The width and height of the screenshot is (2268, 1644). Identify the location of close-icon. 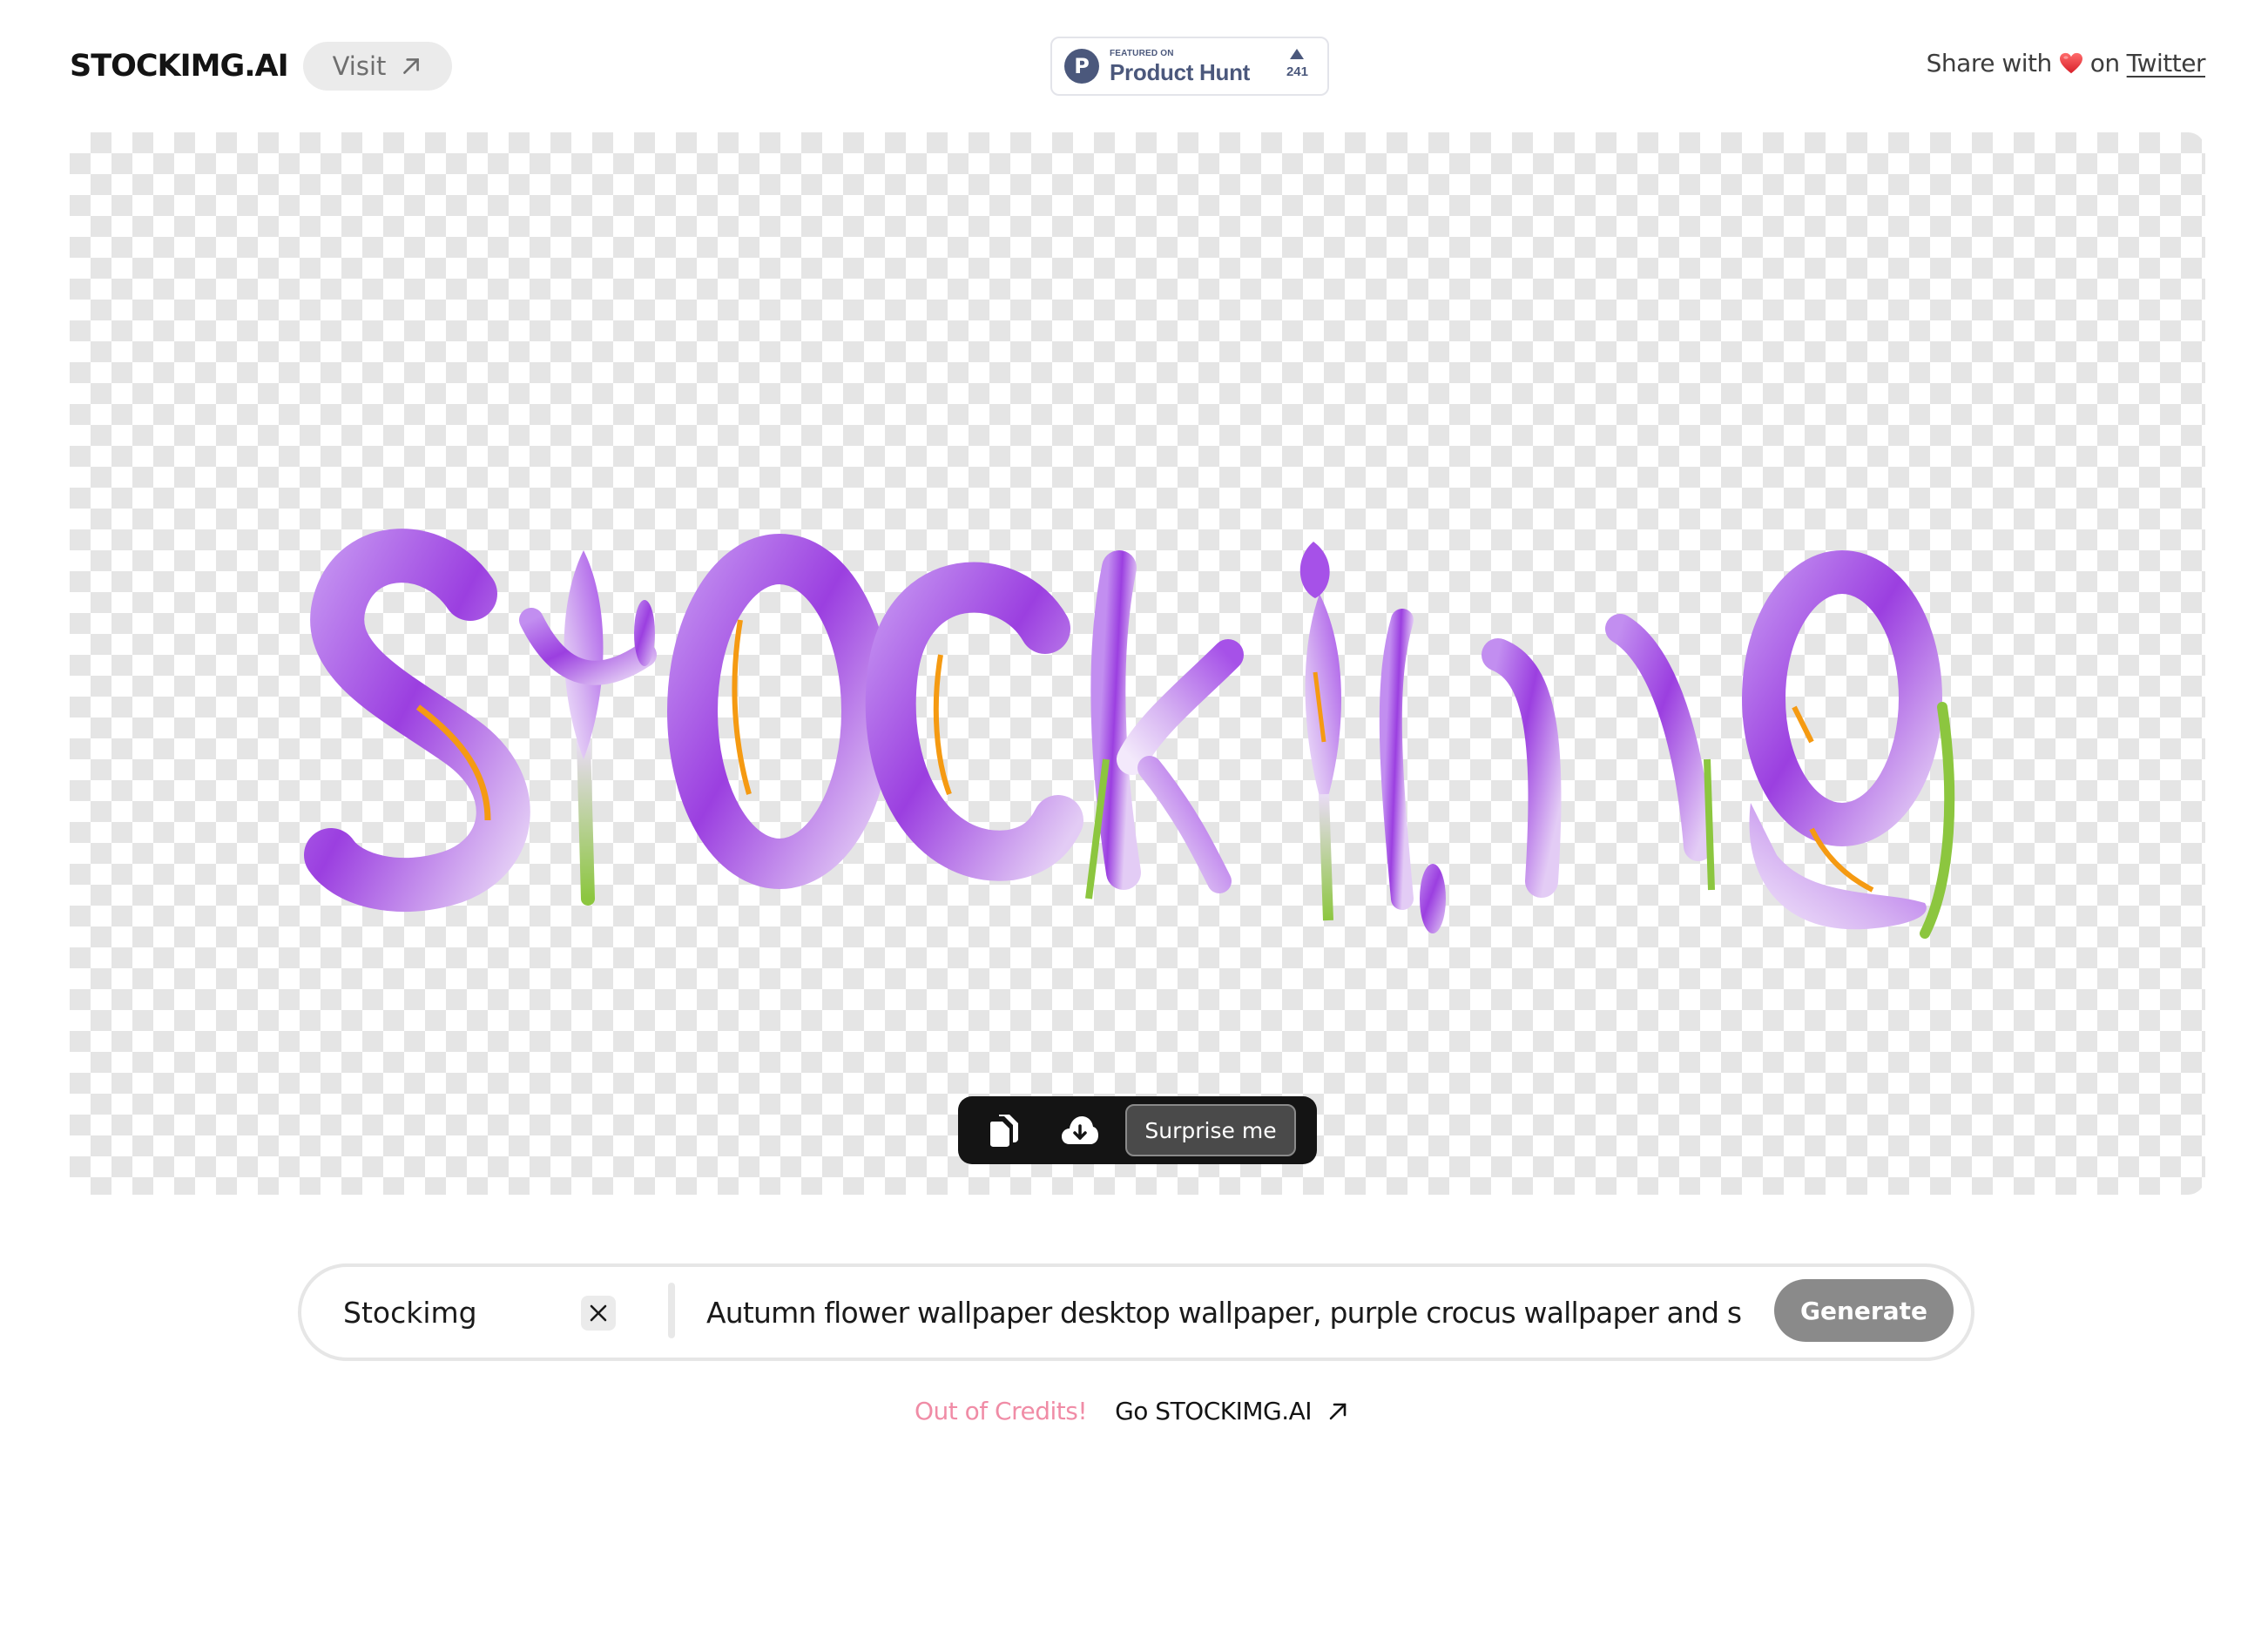
(598, 1313).